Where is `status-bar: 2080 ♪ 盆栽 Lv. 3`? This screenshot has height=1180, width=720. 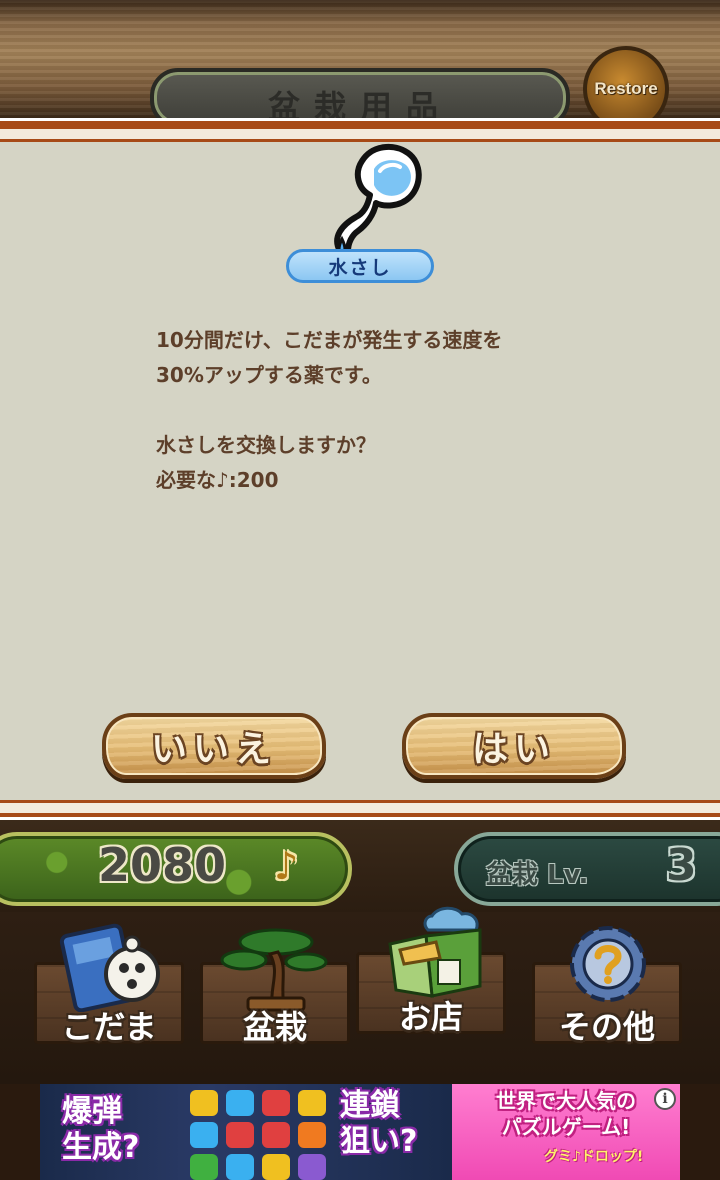
status-bar: 2080 ♪ 盆栽 Lv. 3 is located at coordinates (360, 866).